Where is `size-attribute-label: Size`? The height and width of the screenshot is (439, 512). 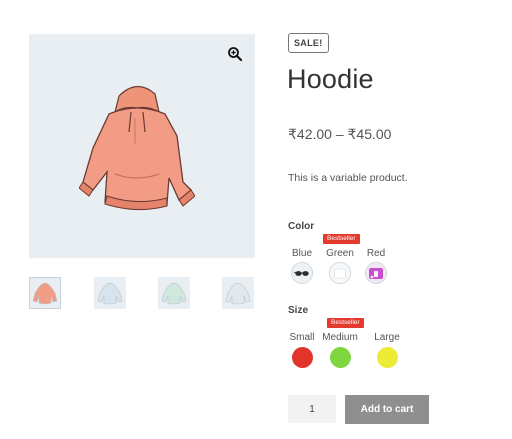
size-attribute-label: Size is located at coordinates (298, 310).